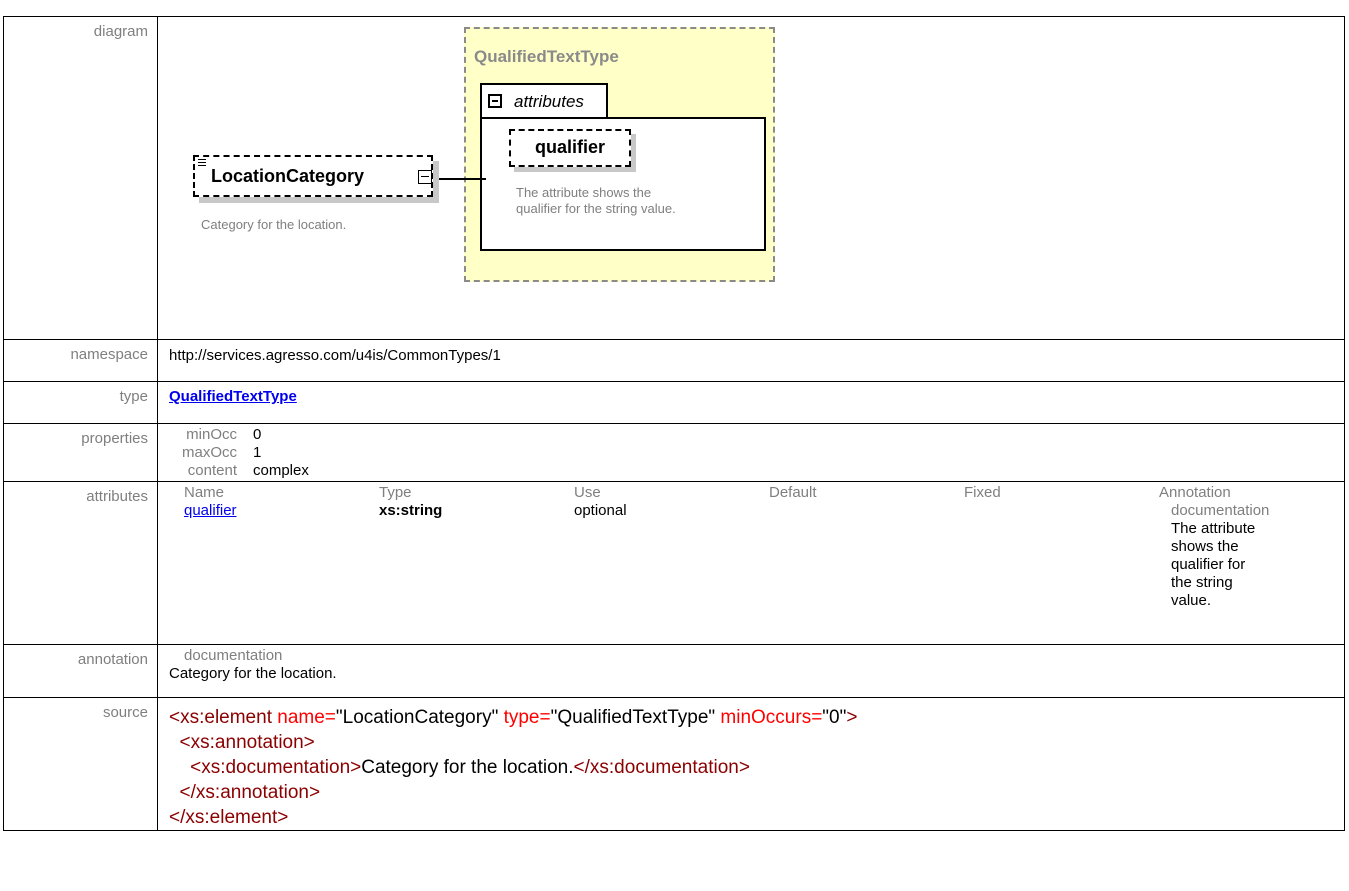 The width and height of the screenshot is (1349, 891). What do you see at coordinates (220, 717) in the screenshot?
I see `source-token: <xs:element` at bounding box center [220, 717].